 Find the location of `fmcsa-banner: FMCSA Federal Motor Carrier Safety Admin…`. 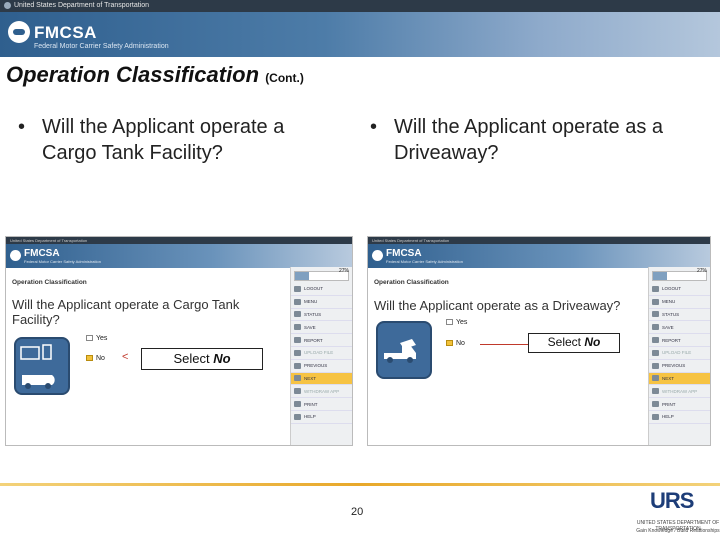

fmcsa-banner: FMCSA Federal Motor Carrier Safety Admin… is located at coordinates (360, 34).